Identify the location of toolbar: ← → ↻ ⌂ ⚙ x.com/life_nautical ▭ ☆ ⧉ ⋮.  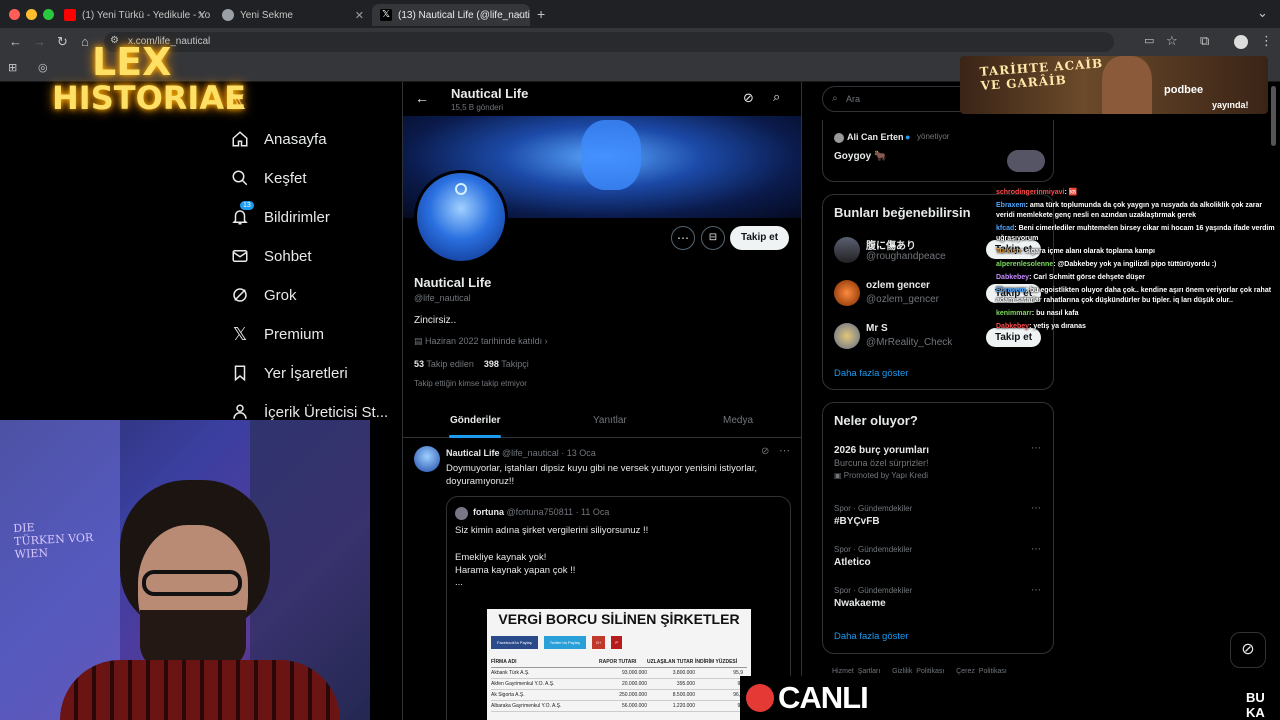
(640, 42).